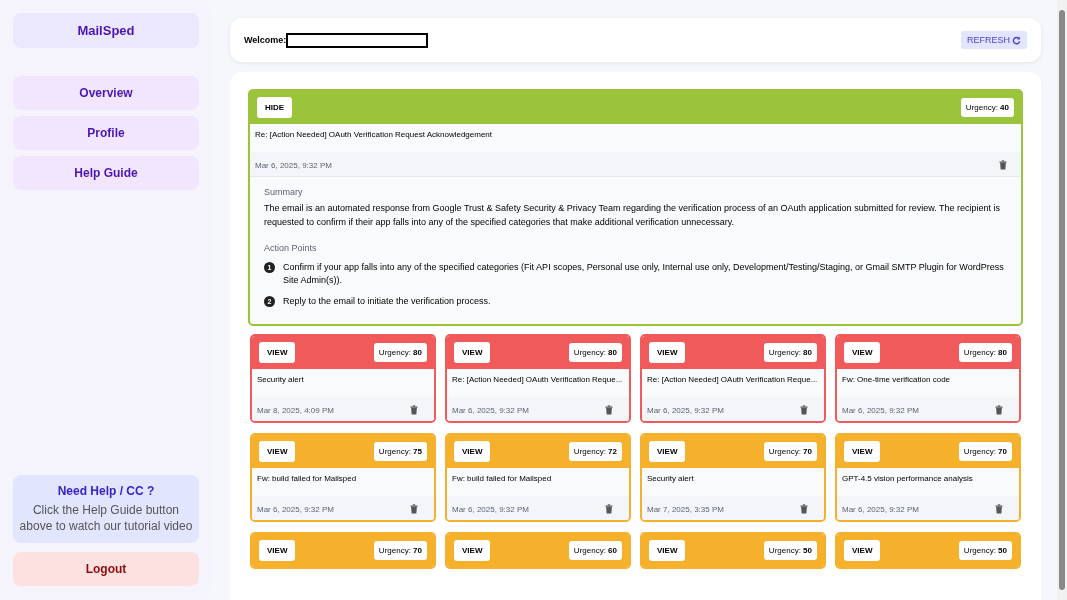 This screenshot has height=600, width=1067. What do you see at coordinates (907, 479) in the screenshot?
I see `email-subject: GPT-4.5 vision performance analysis` at bounding box center [907, 479].